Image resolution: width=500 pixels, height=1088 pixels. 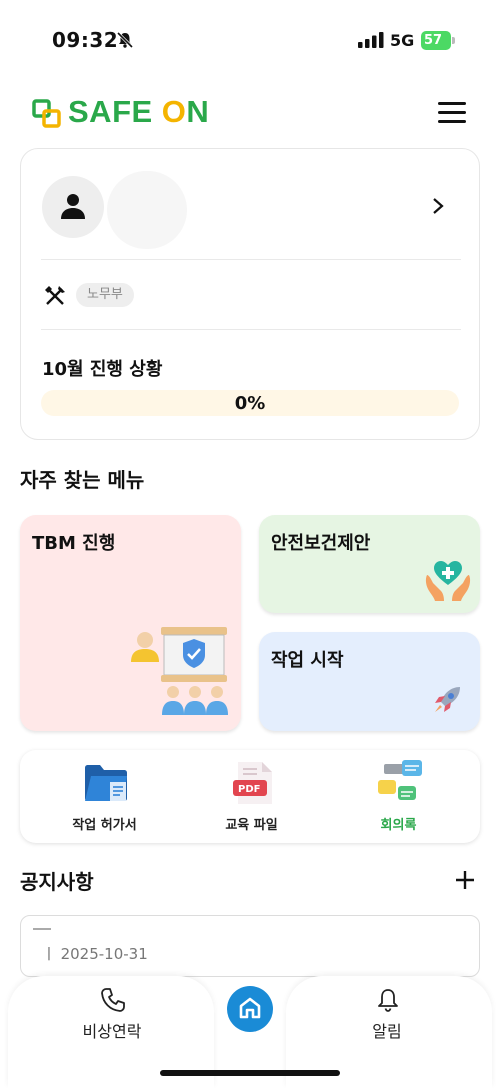 I want to click on notice-date: ㅣ 2025-10-31, so click(x=95, y=954).